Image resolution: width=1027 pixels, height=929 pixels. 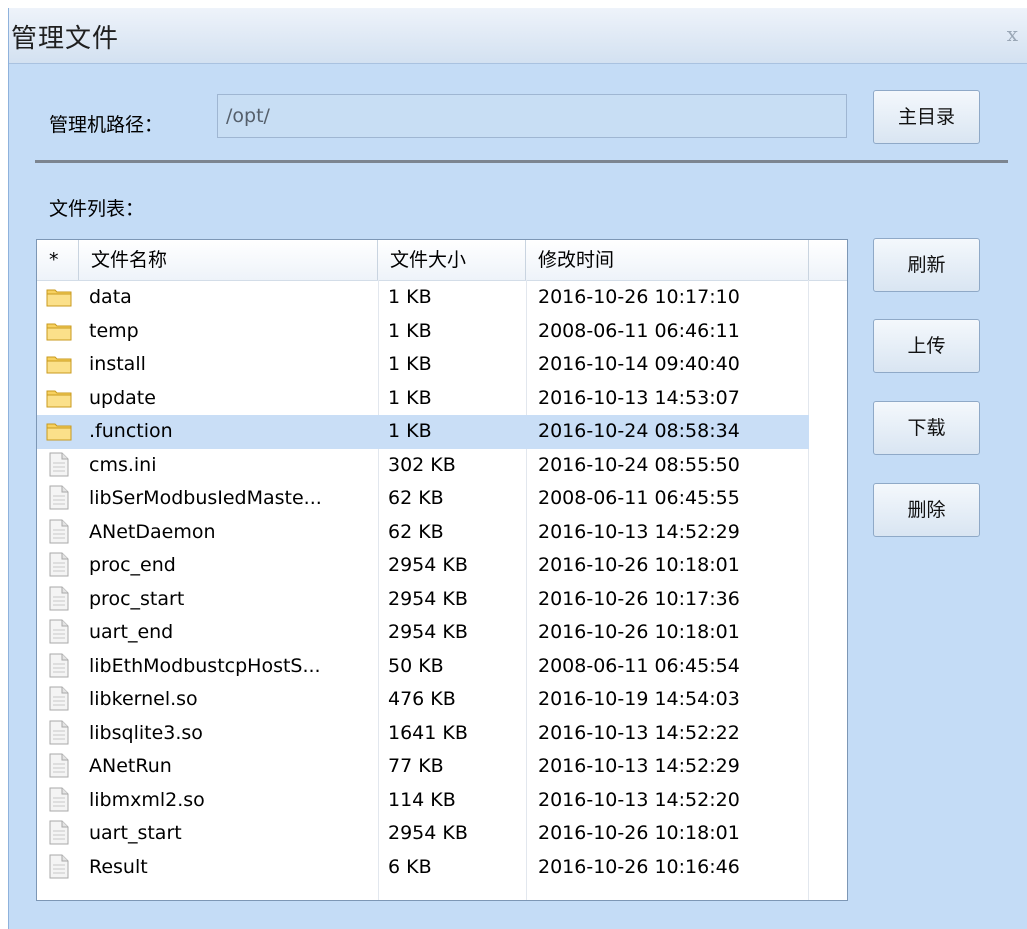 I want to click on table-row: cms.ini 302 KB 2016-10-24 08:55:50, so click(x=423, y=466).